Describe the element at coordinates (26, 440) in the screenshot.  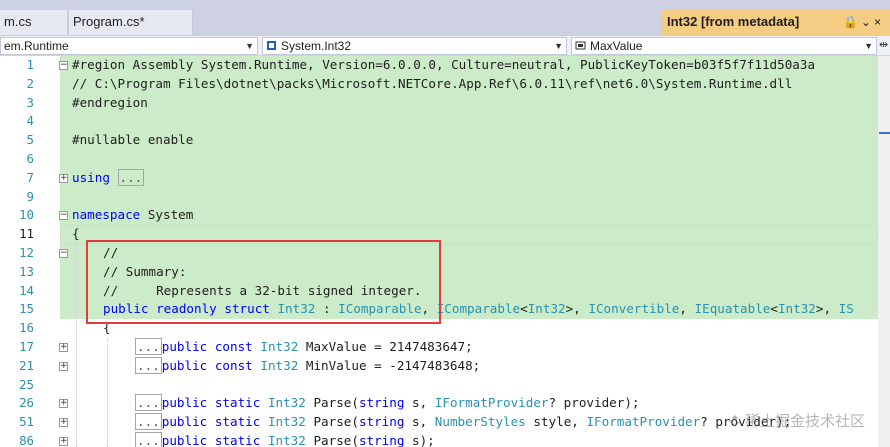
I see `line-number: 86` at that location.